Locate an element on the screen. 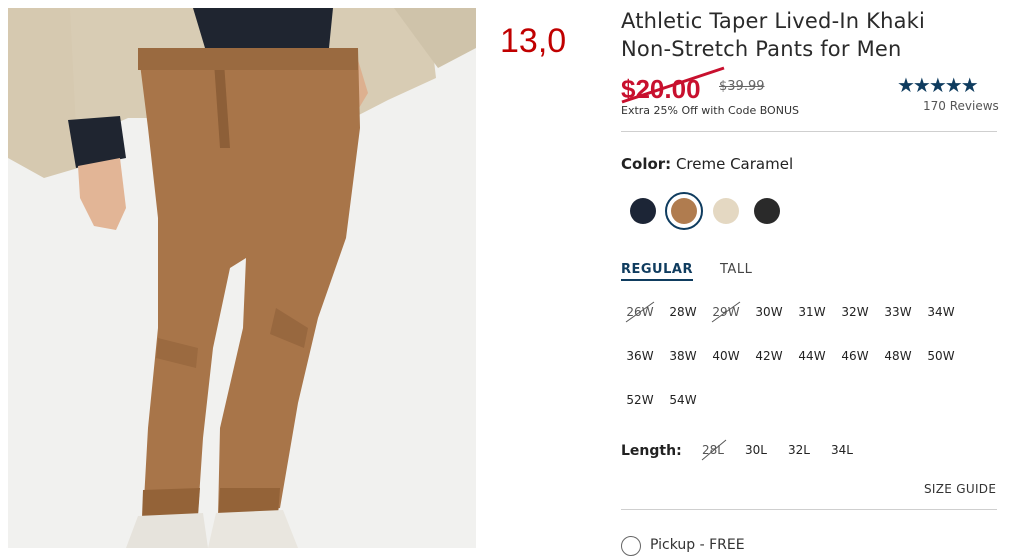  original-price: $39.99 is located at coordinates (742, 86).